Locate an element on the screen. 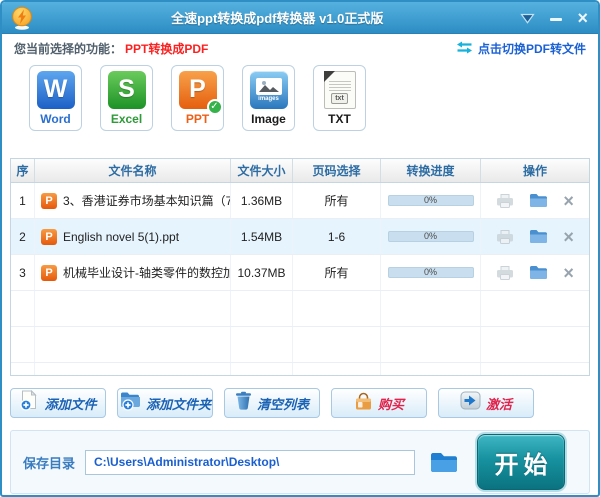  selected-check-icon: ✓ is located at coordinates (214, 106).